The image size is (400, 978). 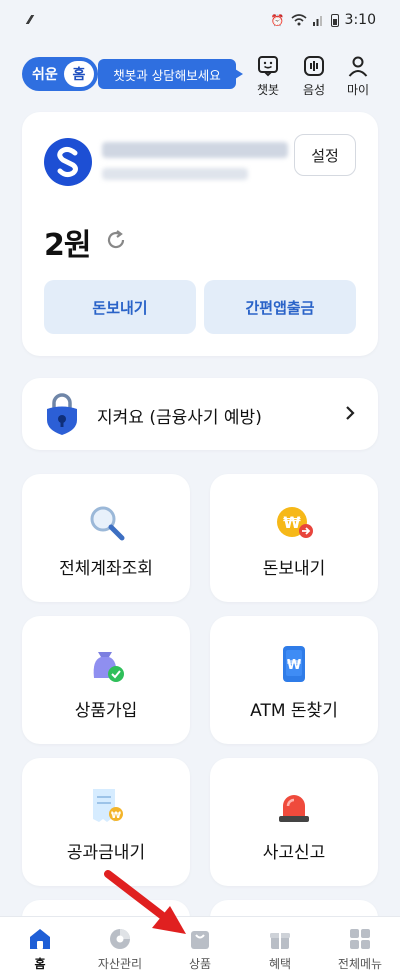 I want to click on bottom-nav: 홈 자산관리 상품 혜택 전체메뉴, so click(x=200, y=947).